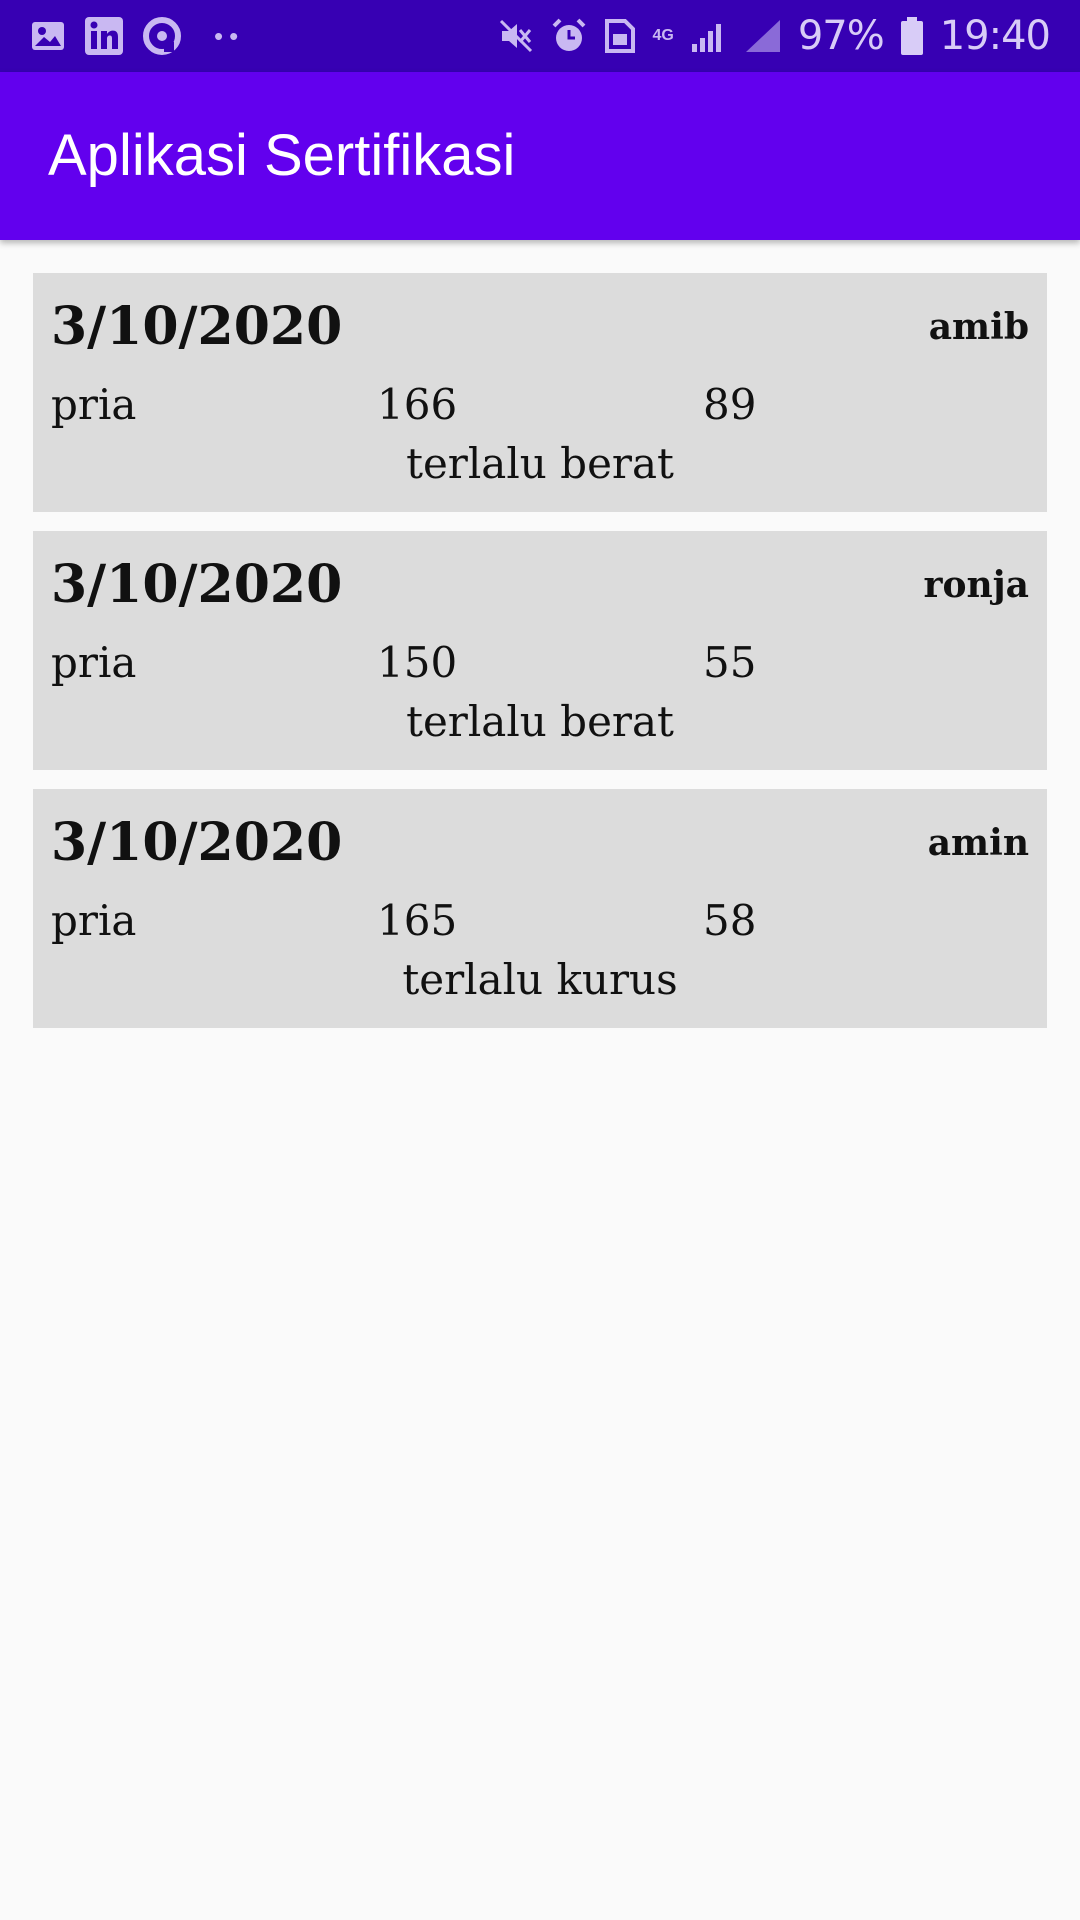  What do you see at coordinates (540, 392) in the screenshot?
I see `record-card: 3/10/2020 amib pria 166 89 terlalu berat` at bounding box center [540, 392].